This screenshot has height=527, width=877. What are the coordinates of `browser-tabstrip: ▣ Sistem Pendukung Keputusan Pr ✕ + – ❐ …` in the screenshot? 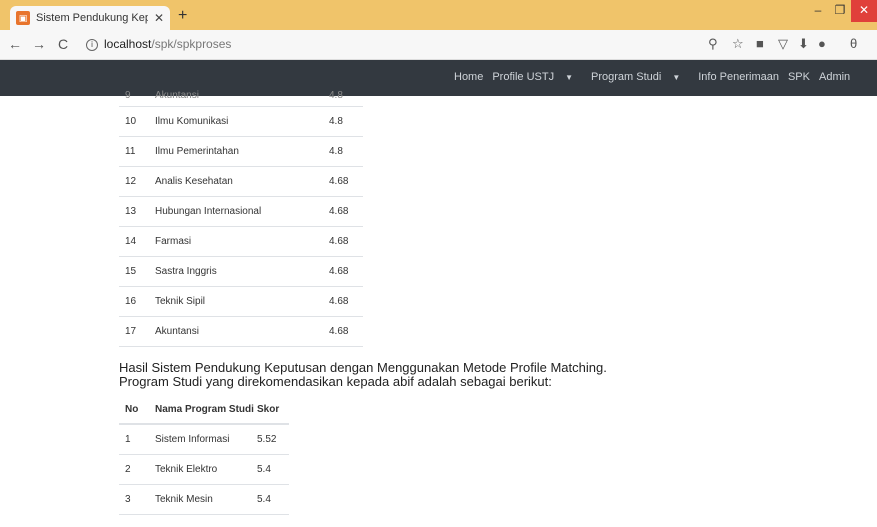 It's located at (438, 15).